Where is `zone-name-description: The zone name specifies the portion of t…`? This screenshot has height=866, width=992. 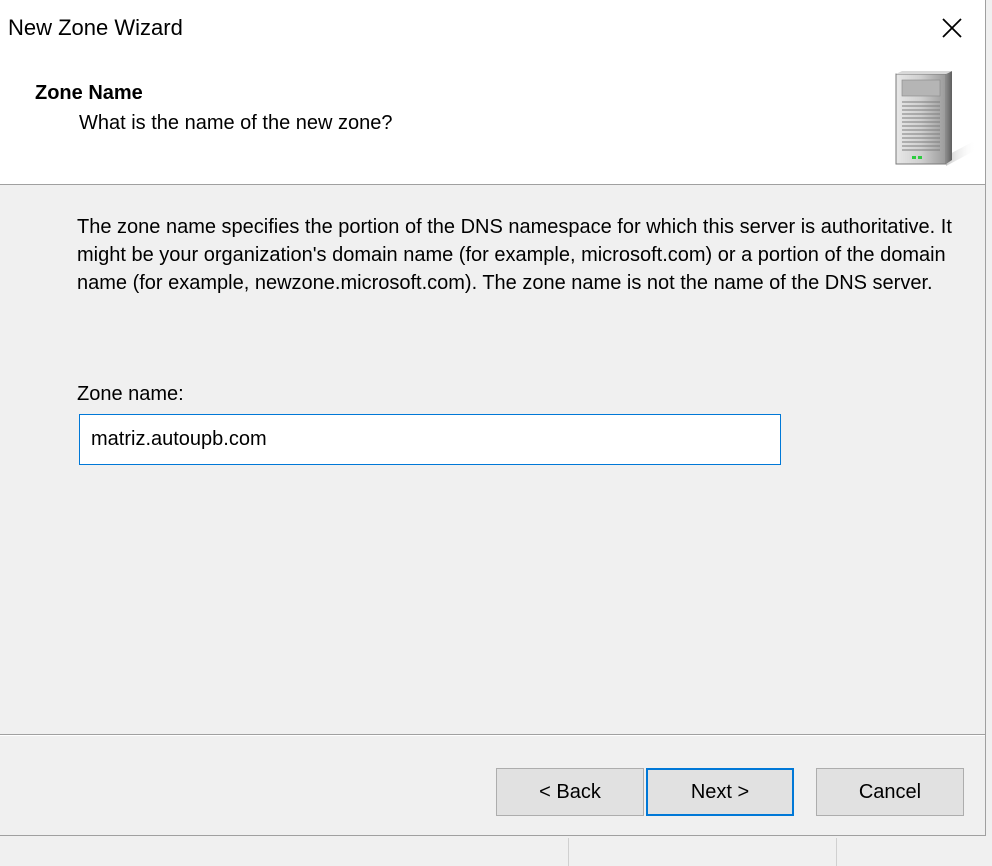
zone-name-description: The zone name specifies the portion of t… is located at coordinates (514, 255).